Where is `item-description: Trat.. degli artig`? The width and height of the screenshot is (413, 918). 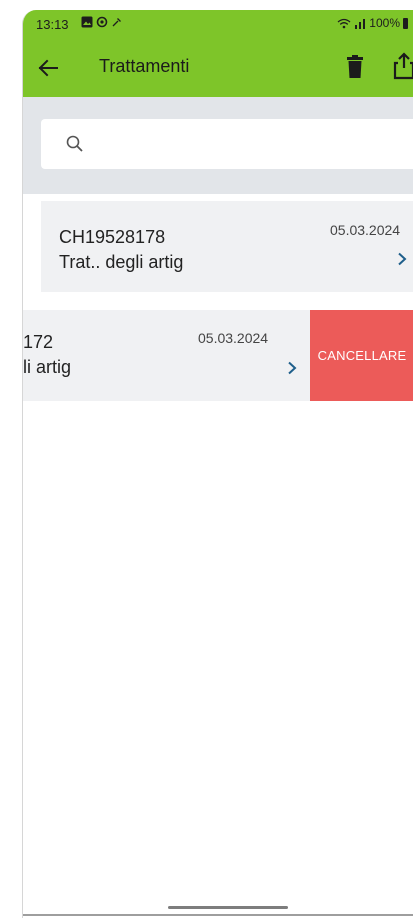
item-description: Trat.. degli artig is located at coordinates (121, 262).